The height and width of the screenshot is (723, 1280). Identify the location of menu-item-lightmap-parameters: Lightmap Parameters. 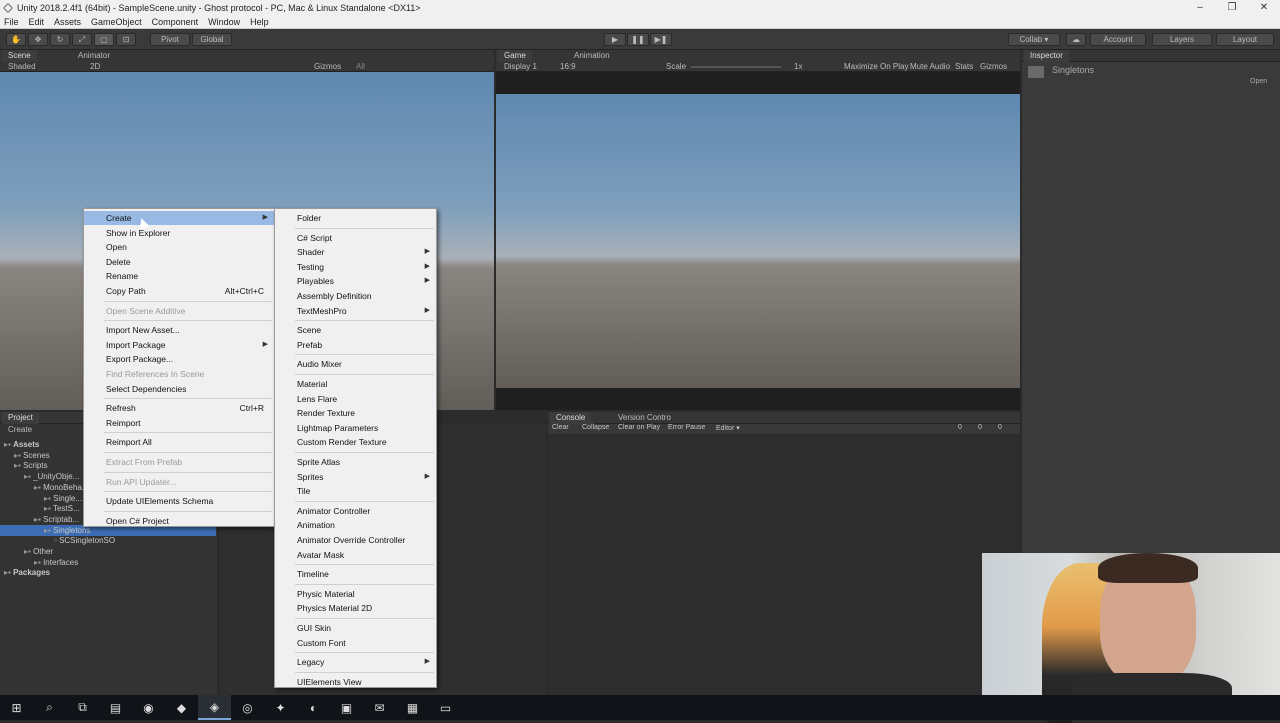
(355, 428).